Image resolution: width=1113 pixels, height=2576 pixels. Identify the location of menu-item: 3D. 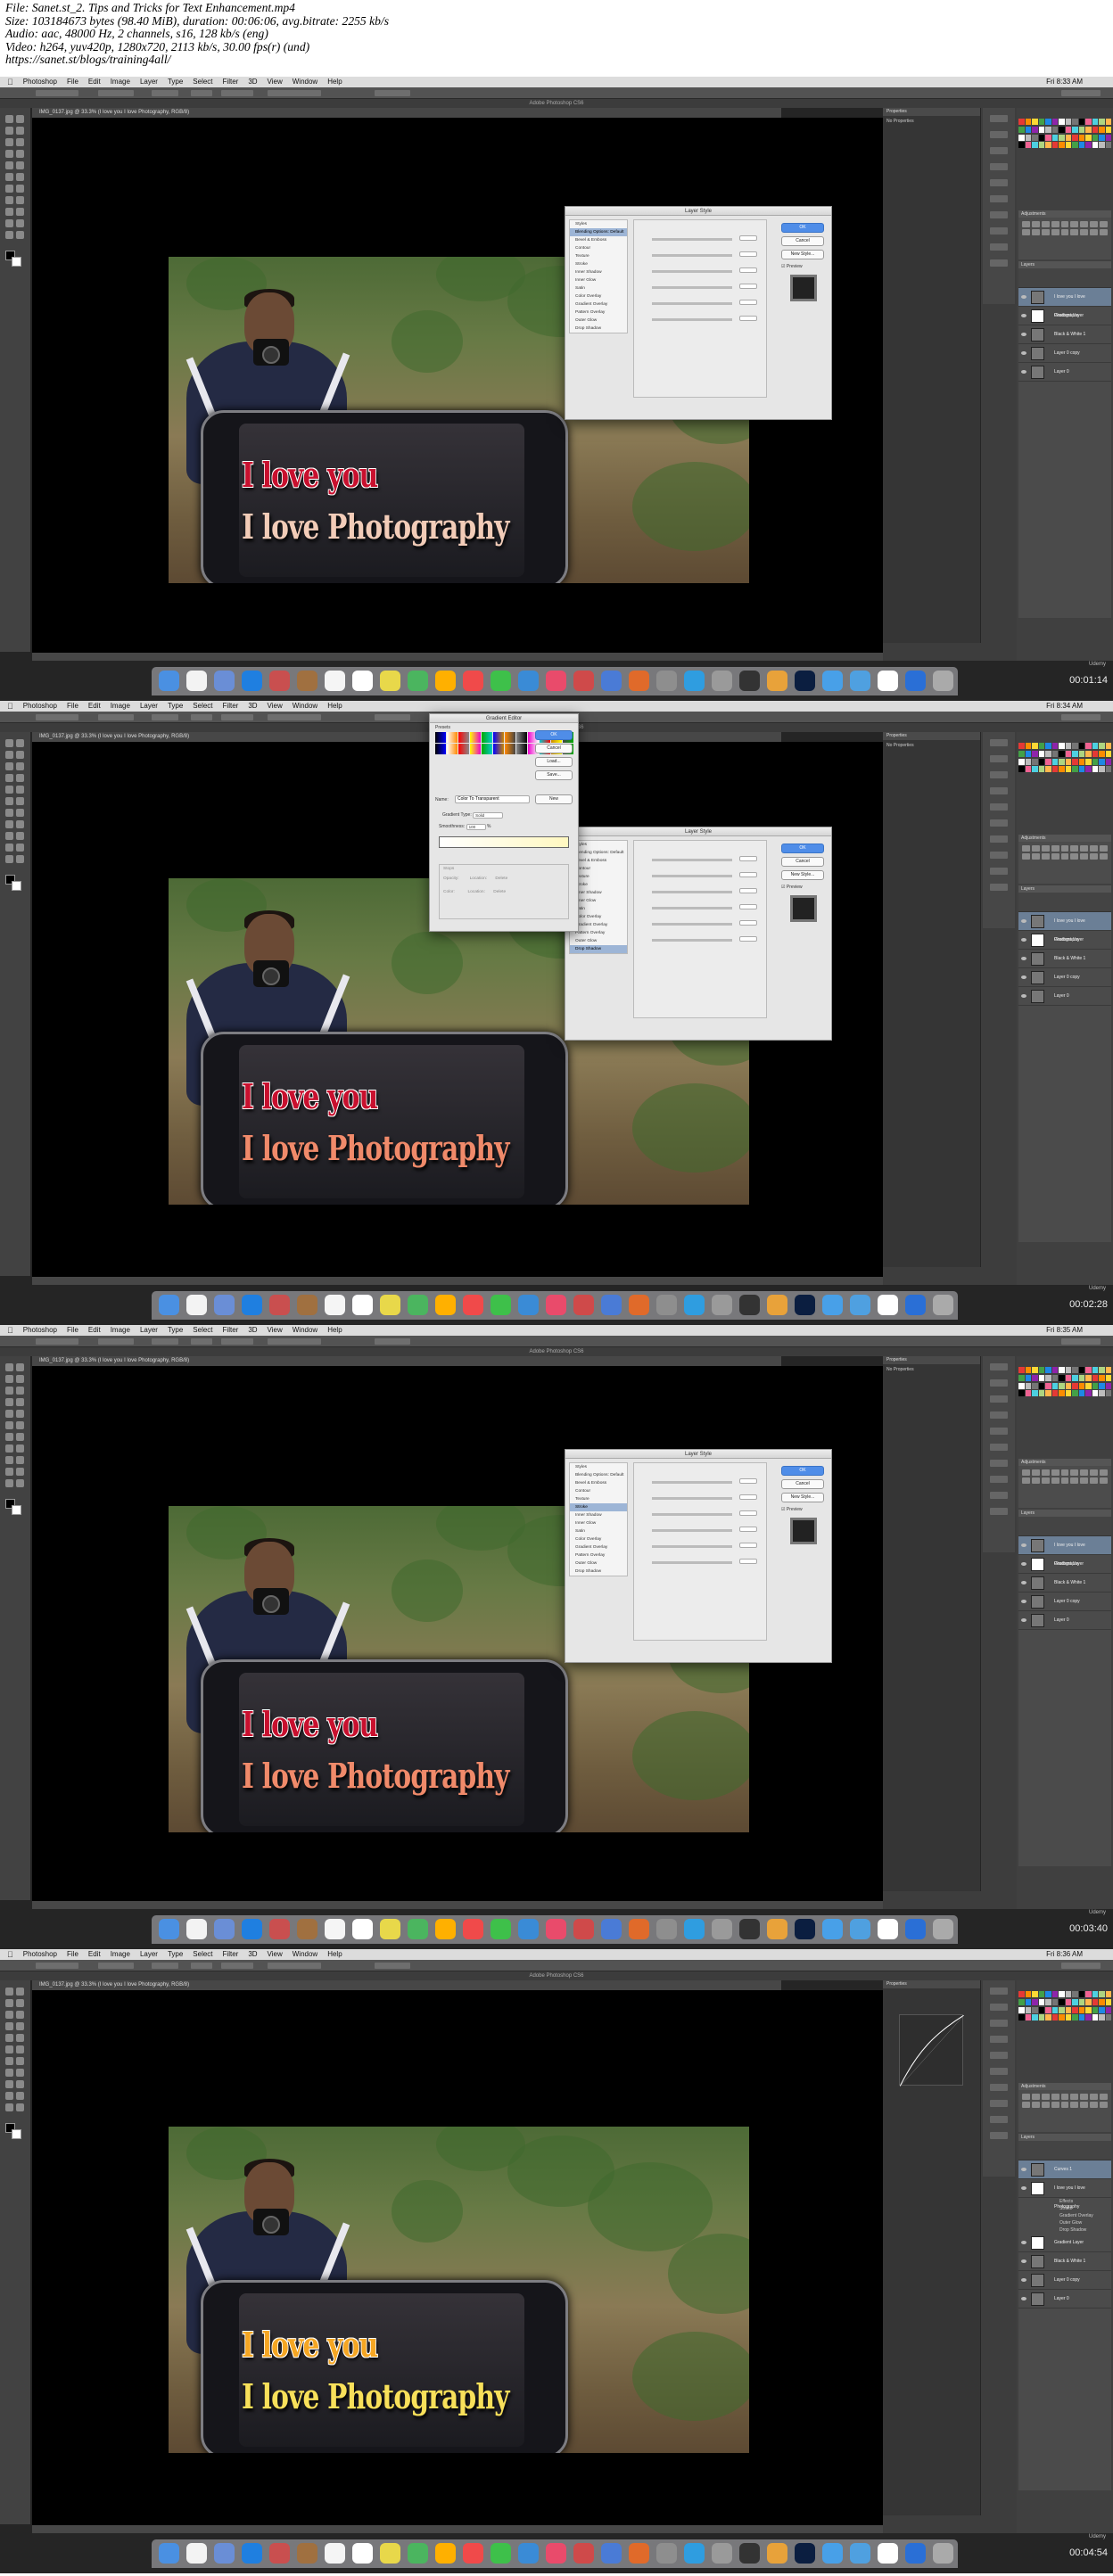
(253, 1330).